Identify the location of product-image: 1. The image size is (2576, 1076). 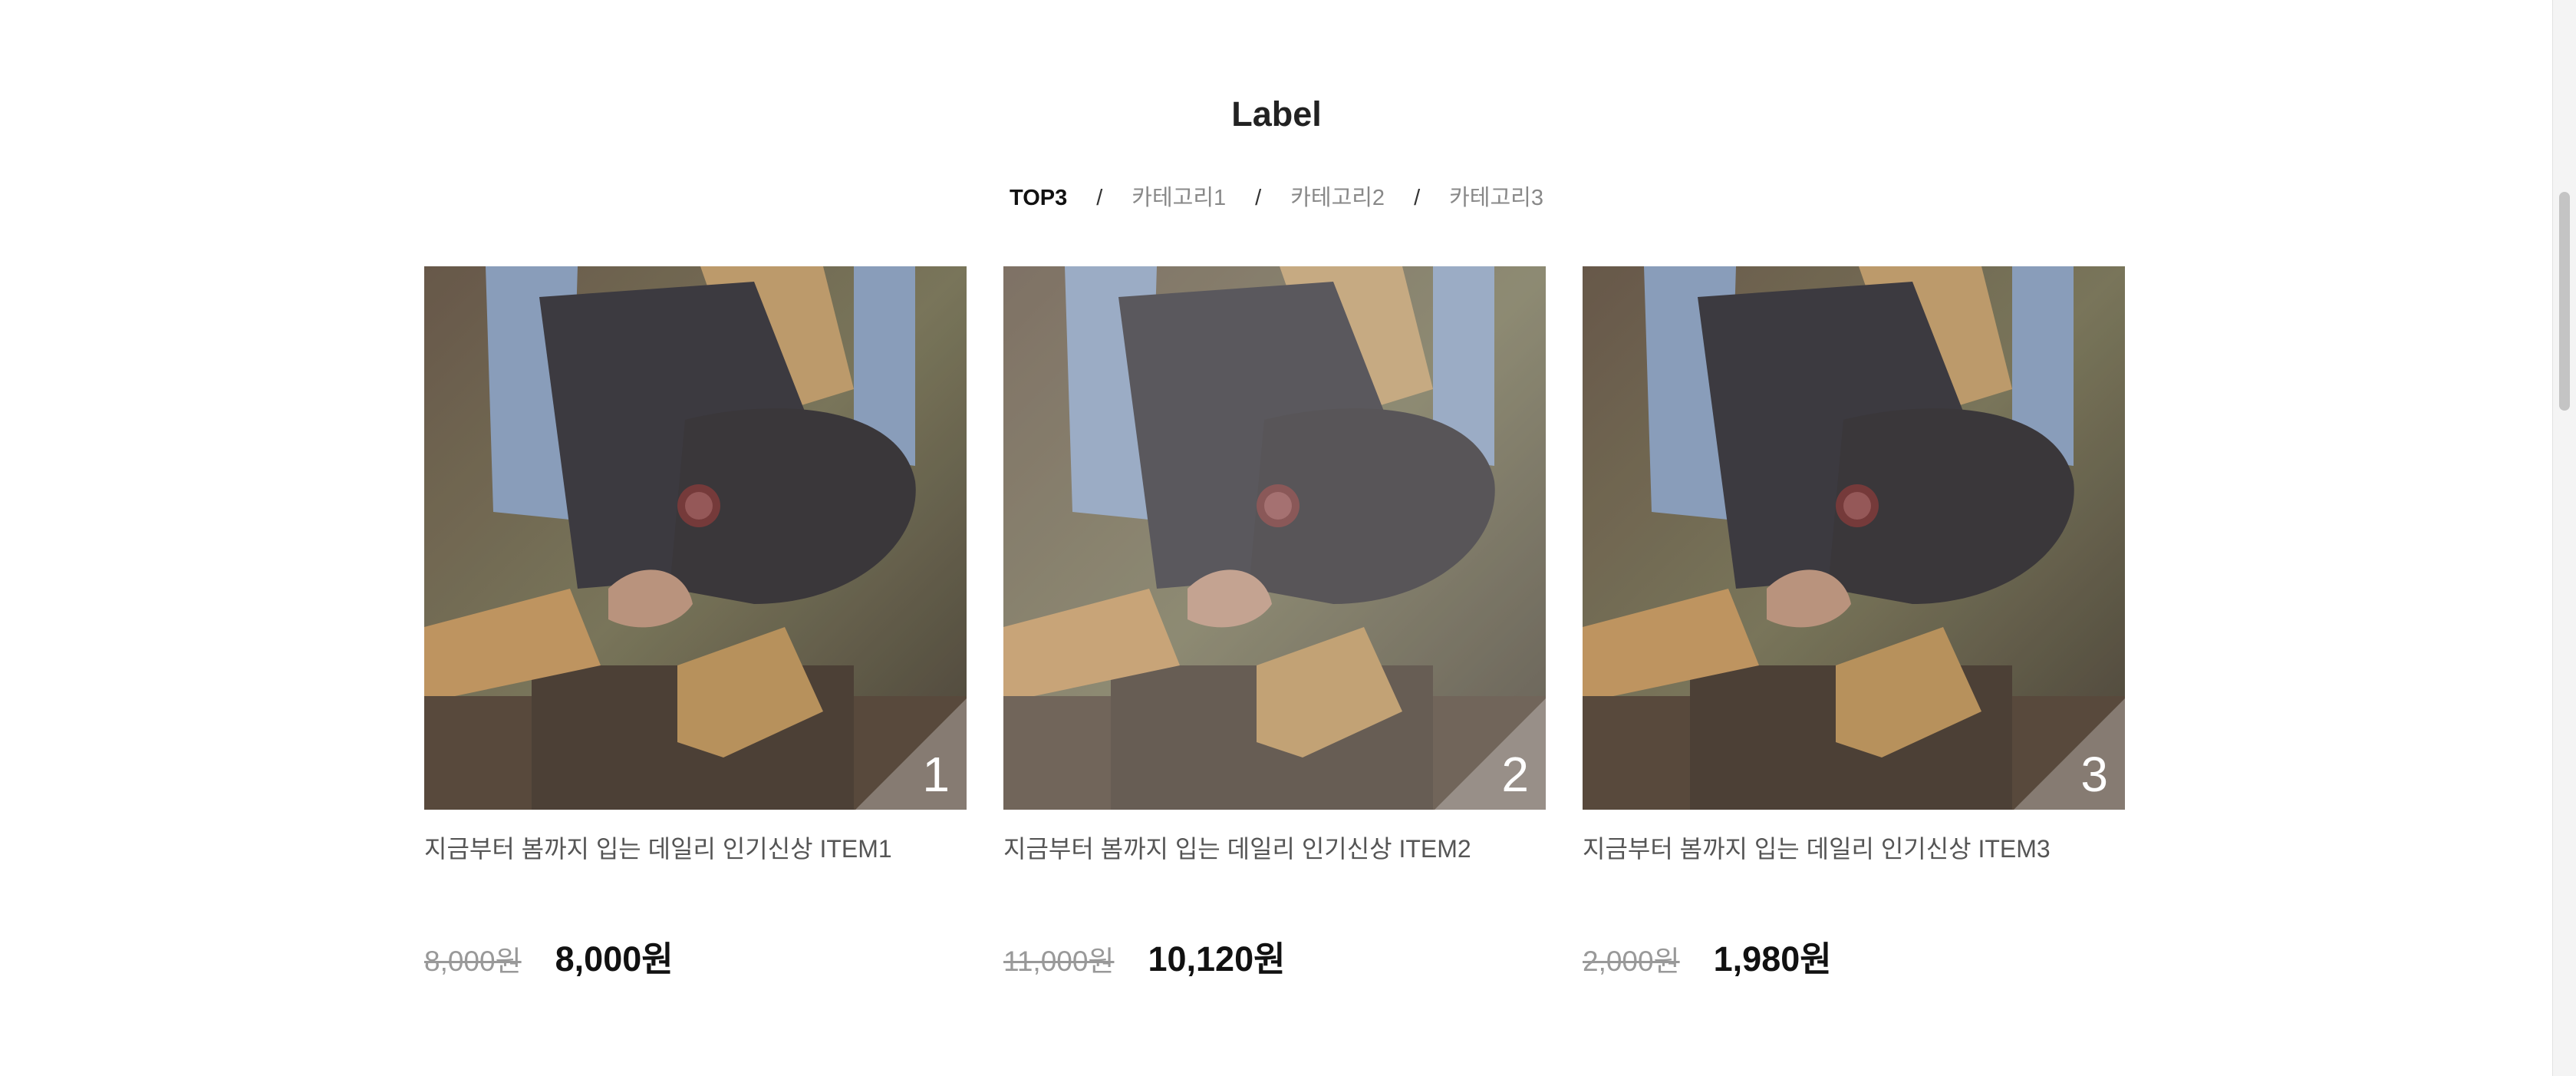
(695, 538).